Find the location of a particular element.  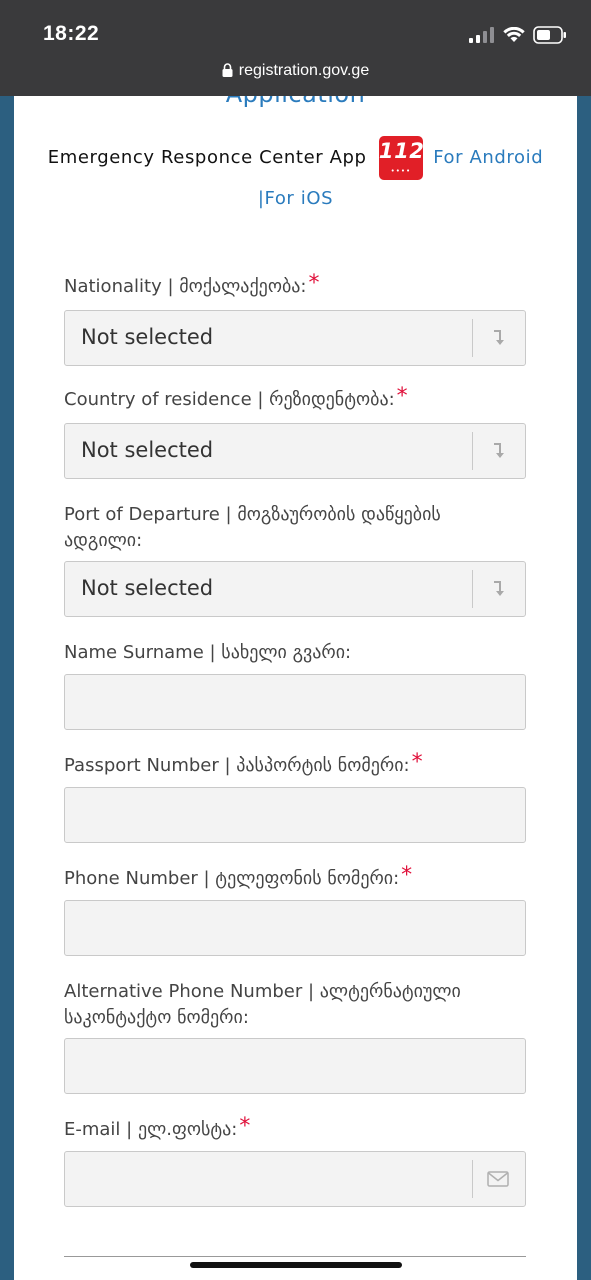

nationality-label: Nationality | მოქალაქეობა:* is located at coordinates (299, 285).